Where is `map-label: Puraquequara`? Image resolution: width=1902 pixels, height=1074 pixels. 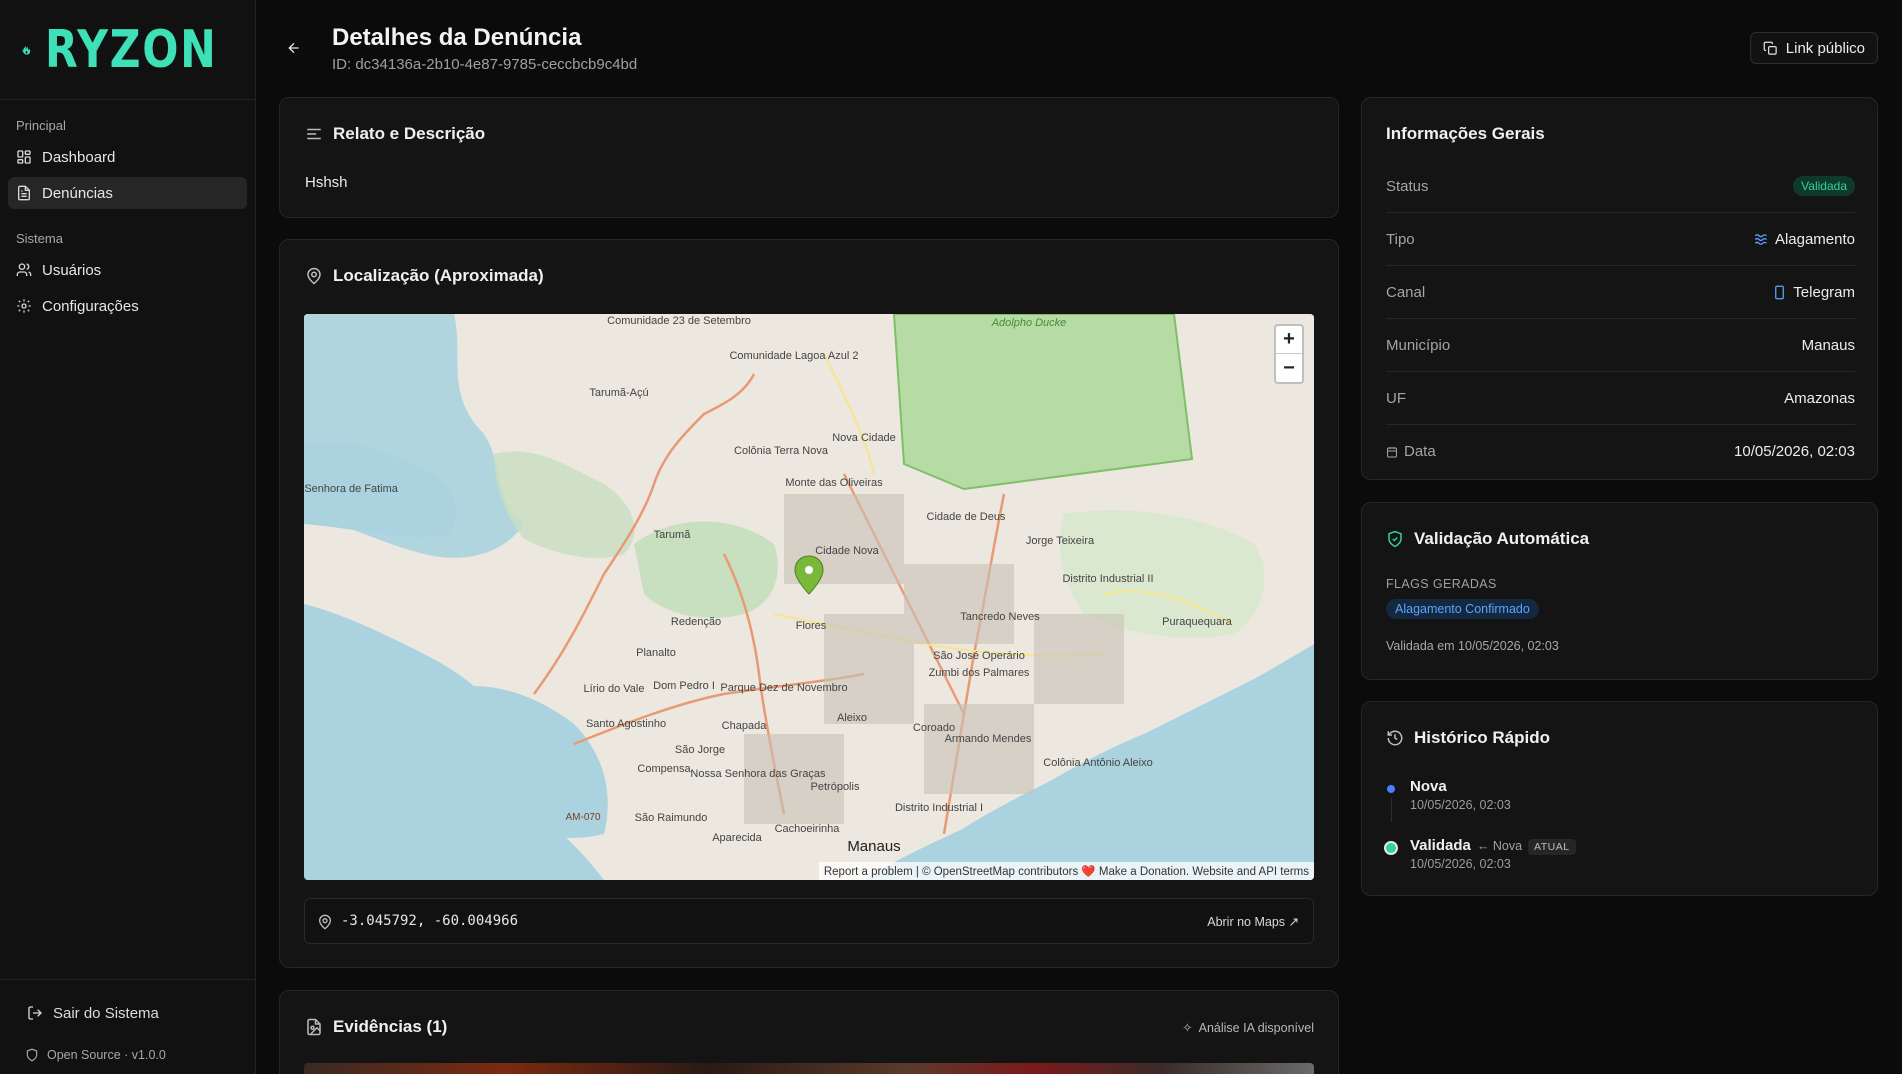 map-label: Puraquequara is located at coordinates (1197, 622).